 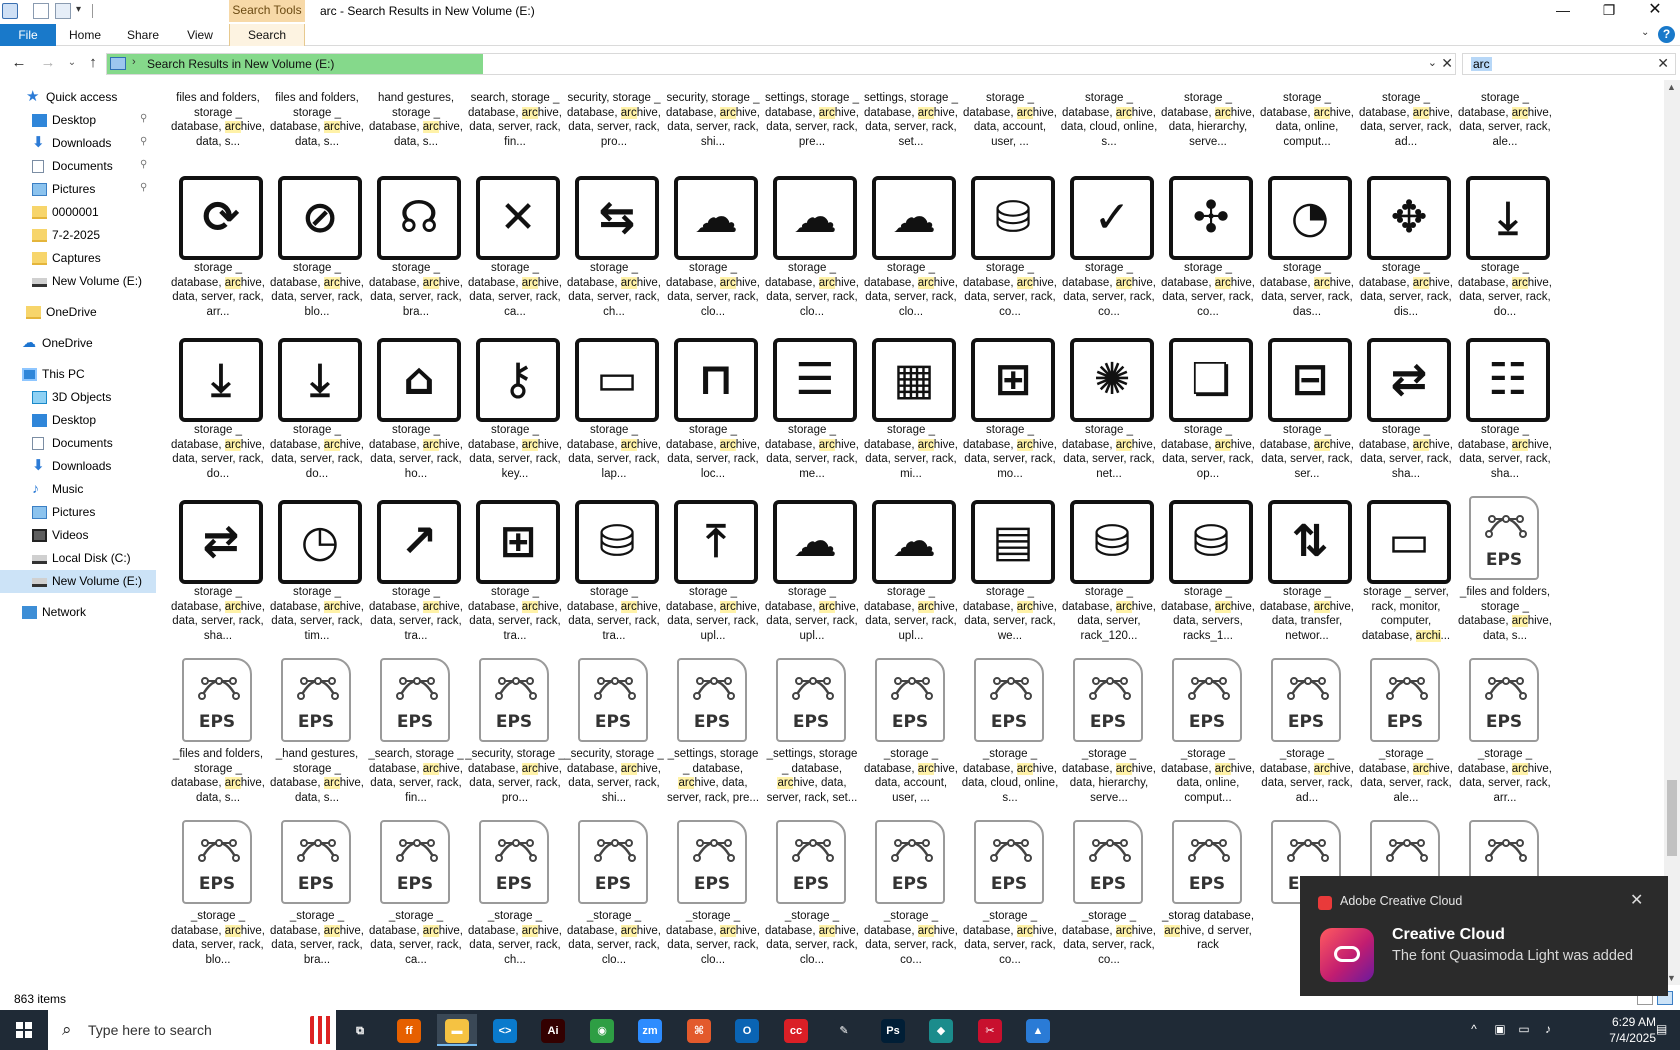 What do you see at coordinates (1636, 900) in the screenshot?
I see `toast-close-icon: ✕` at bounding box center [1636, 900].